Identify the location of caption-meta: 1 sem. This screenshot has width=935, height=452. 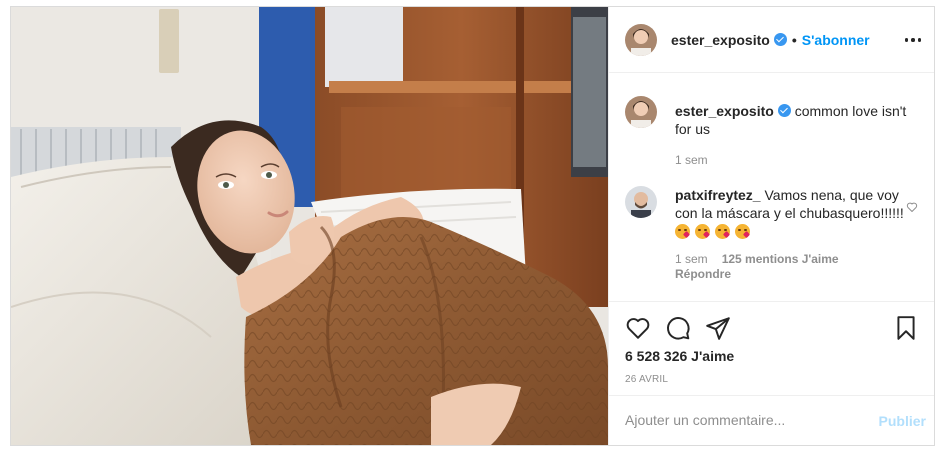
(796, 160).